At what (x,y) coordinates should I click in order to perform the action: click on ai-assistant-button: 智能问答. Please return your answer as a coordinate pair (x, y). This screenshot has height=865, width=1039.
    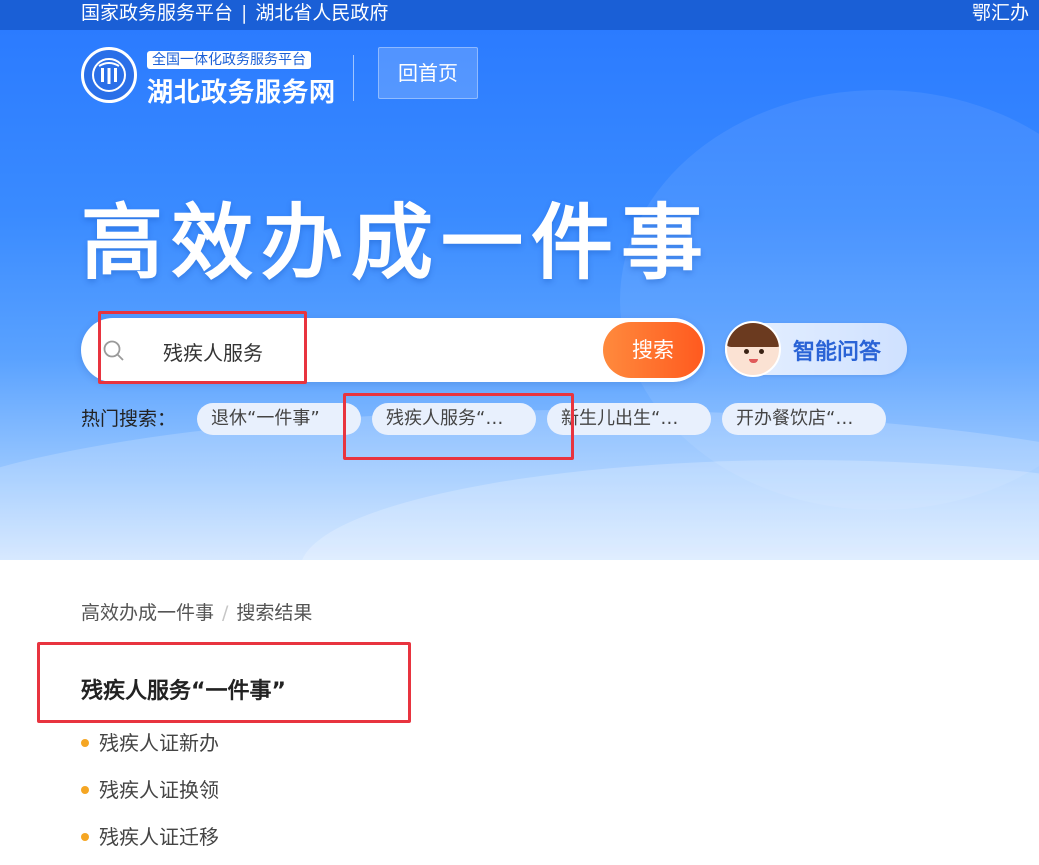
    Looking at the image, I should click on (816, 349).